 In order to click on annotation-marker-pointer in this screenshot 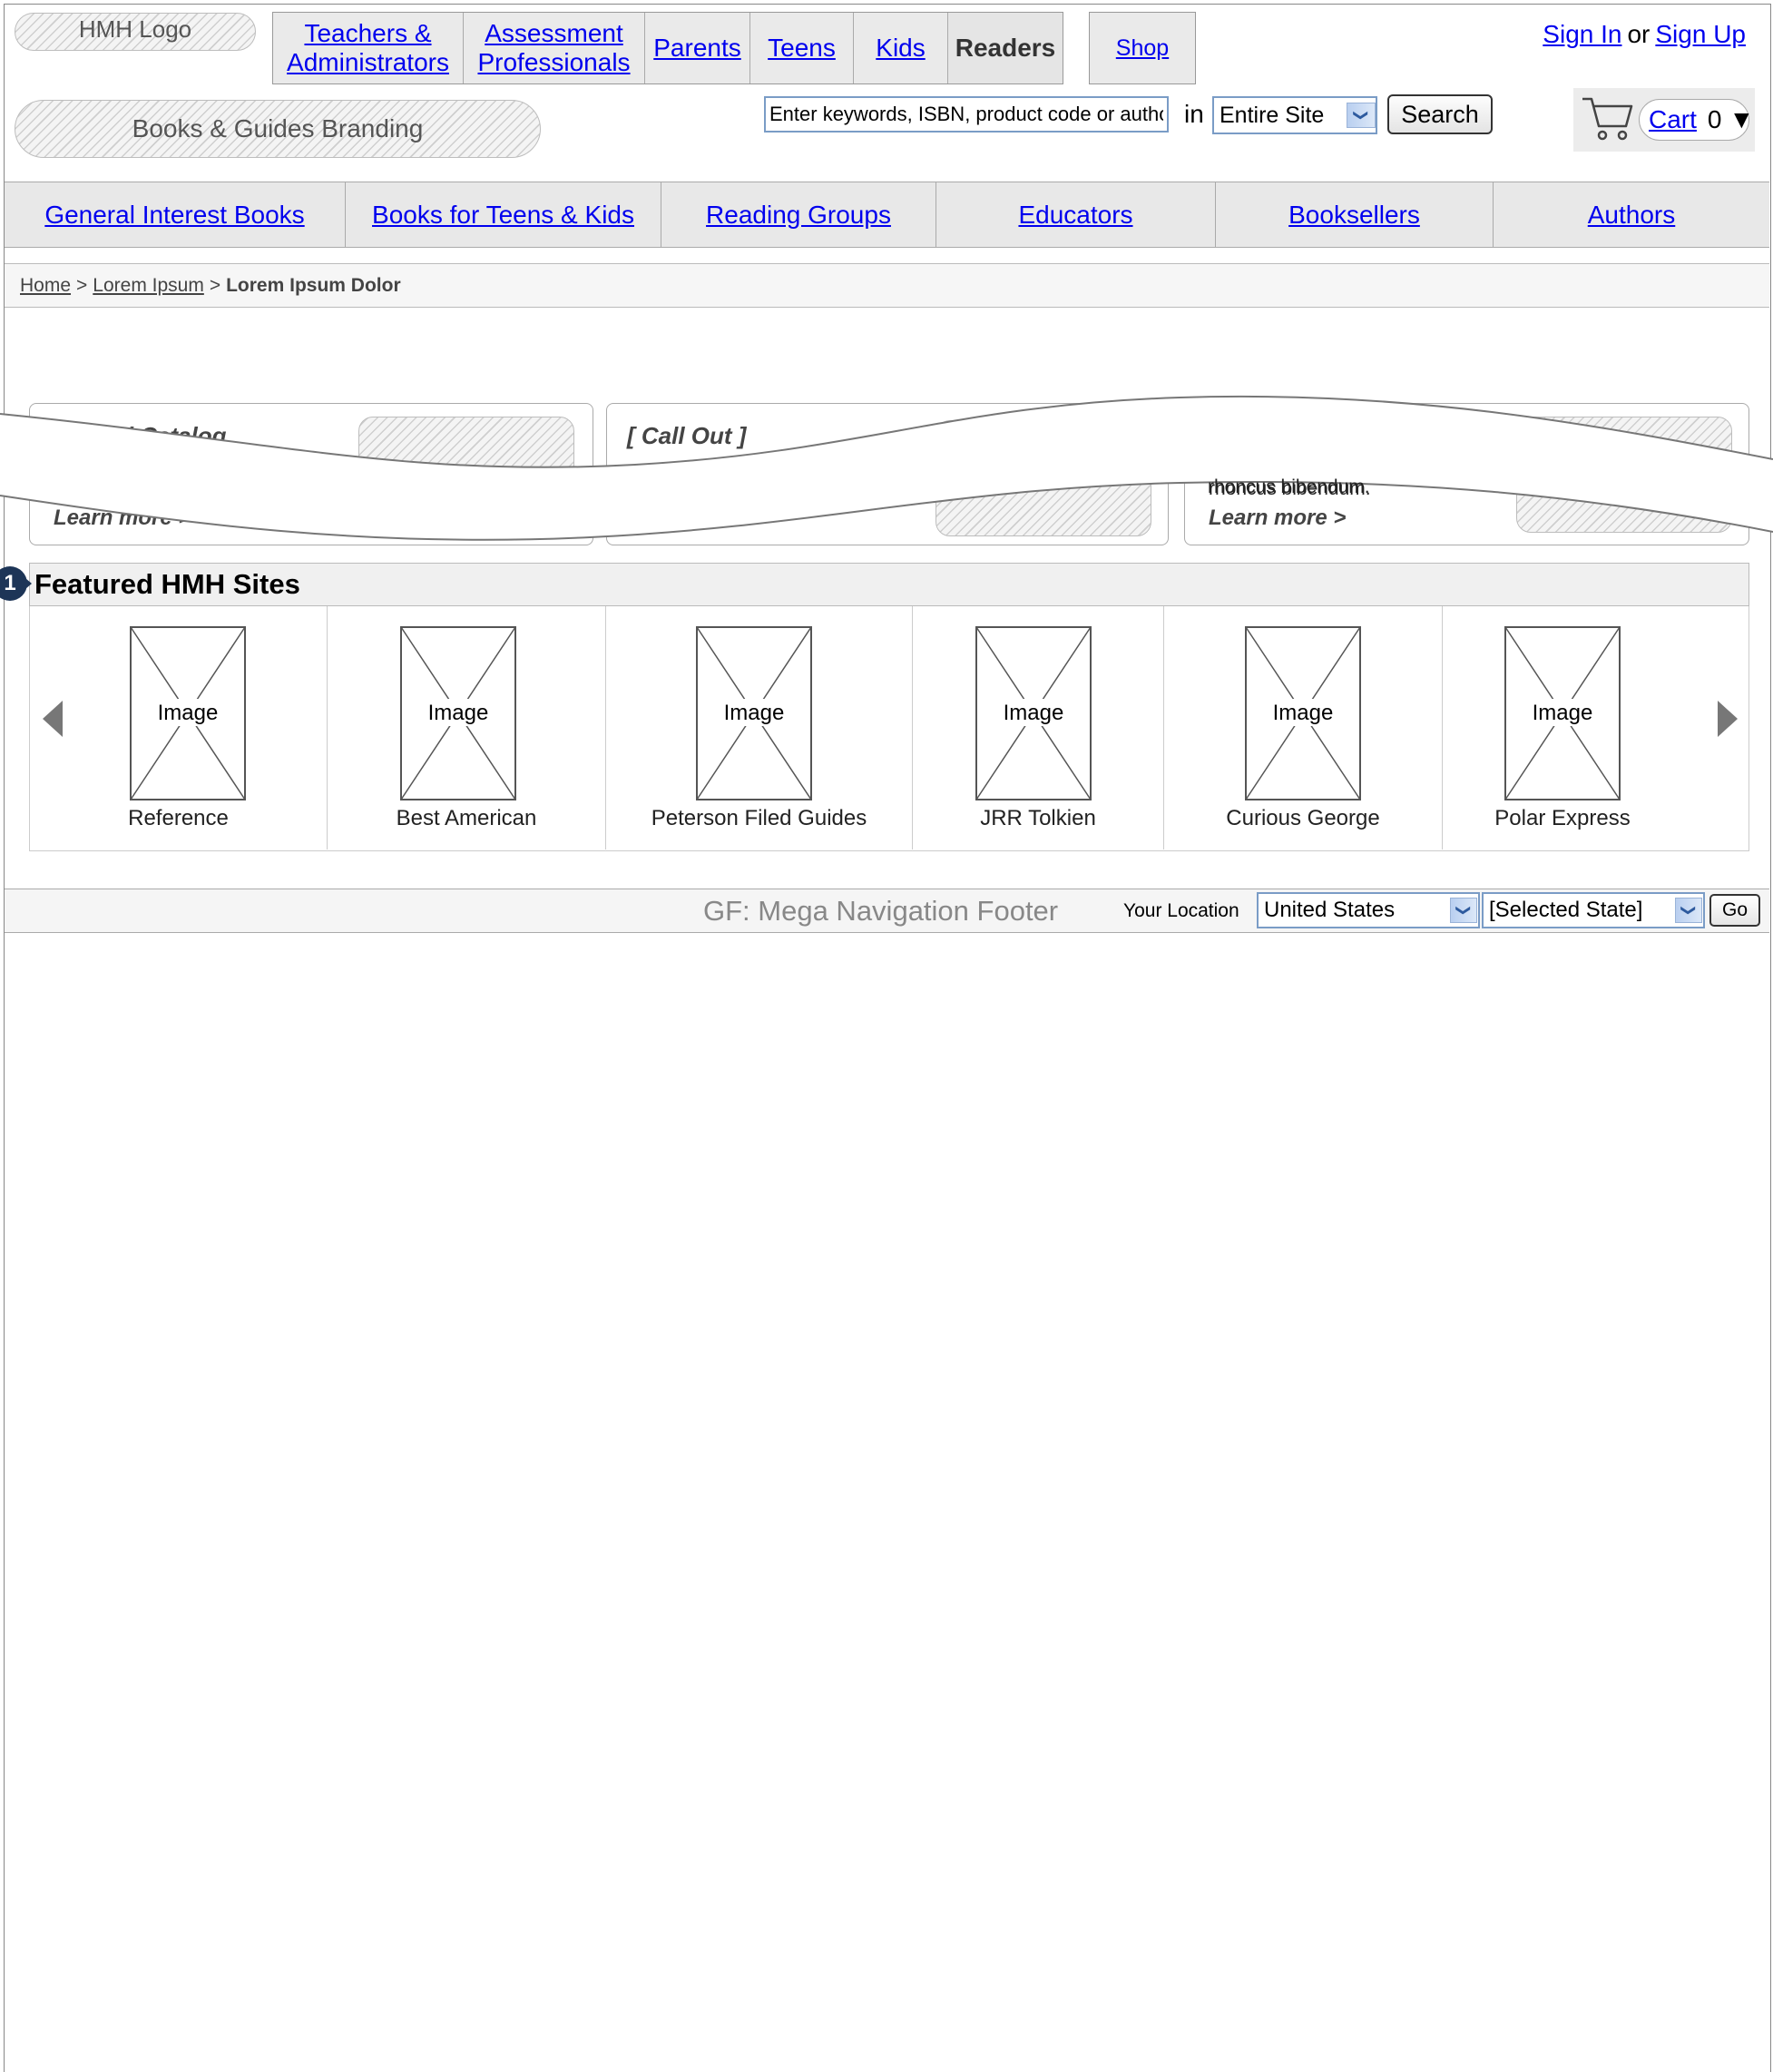, I will do `click(28, 583)`.